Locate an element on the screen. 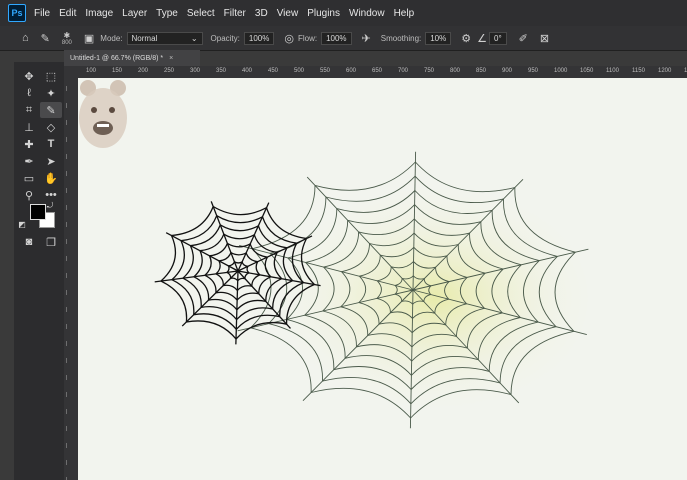 This screenshot has width=687, height=480. eraser-tool-icon: ◇ is located at coordinates (51, 127).